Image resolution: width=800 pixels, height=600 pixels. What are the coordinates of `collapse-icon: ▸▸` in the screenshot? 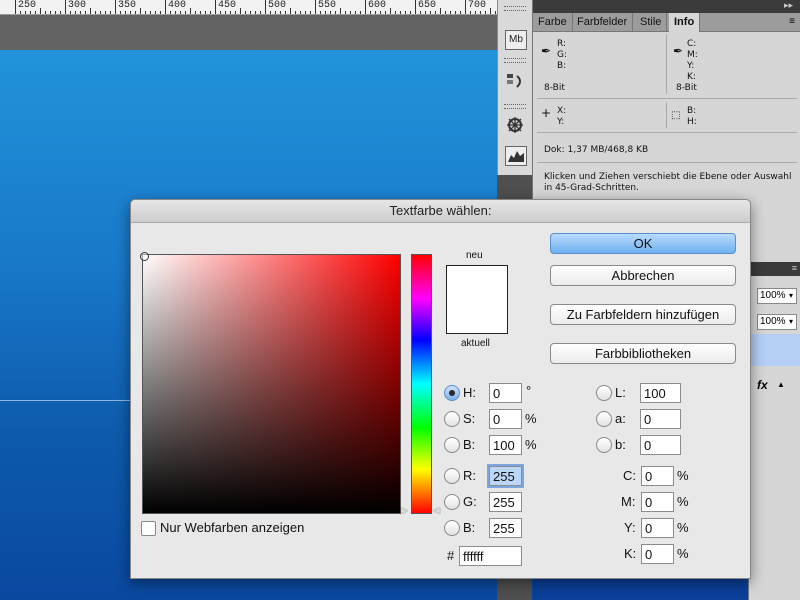 It's located at (788, 5).